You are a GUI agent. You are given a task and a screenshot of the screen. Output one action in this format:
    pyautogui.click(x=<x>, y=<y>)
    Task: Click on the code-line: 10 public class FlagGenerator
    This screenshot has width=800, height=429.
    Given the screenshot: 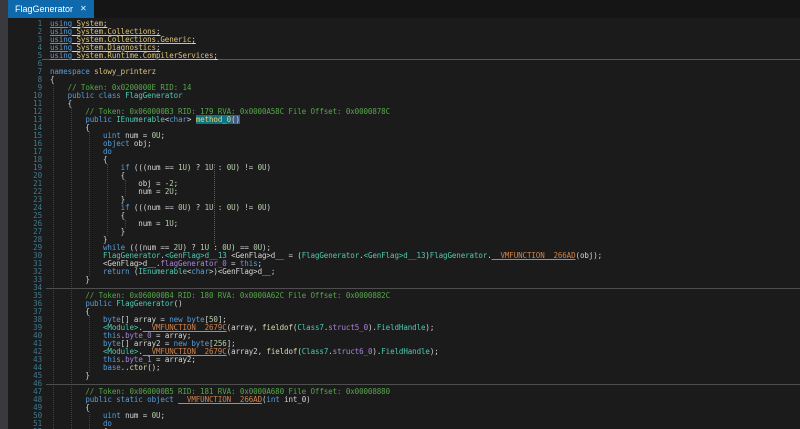 What is the action you would take?
    pyautogui.click(x=404, y=96)
    